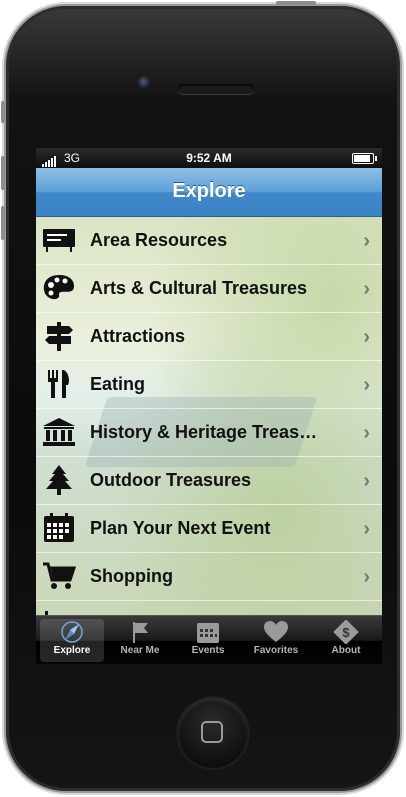 The height and width of the screenshot is (797, 406). Describe the element at coordinates (138, 336) in the screenshot. I see `menu-item-label: Attractions` at that location.